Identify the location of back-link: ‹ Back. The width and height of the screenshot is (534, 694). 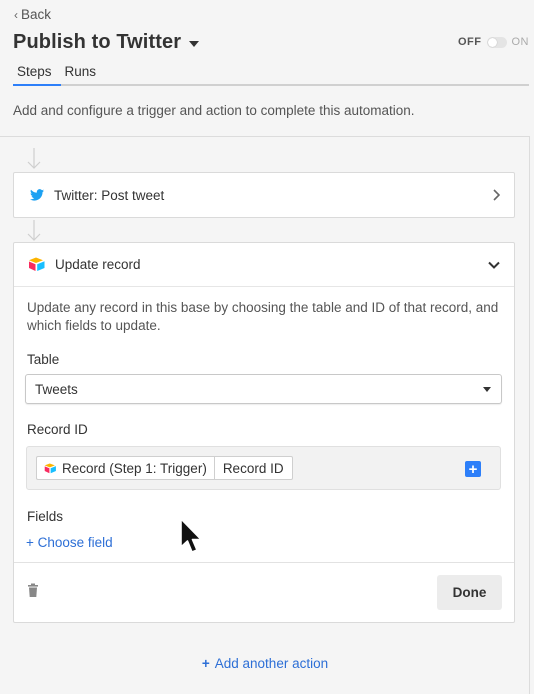
(32, 14).